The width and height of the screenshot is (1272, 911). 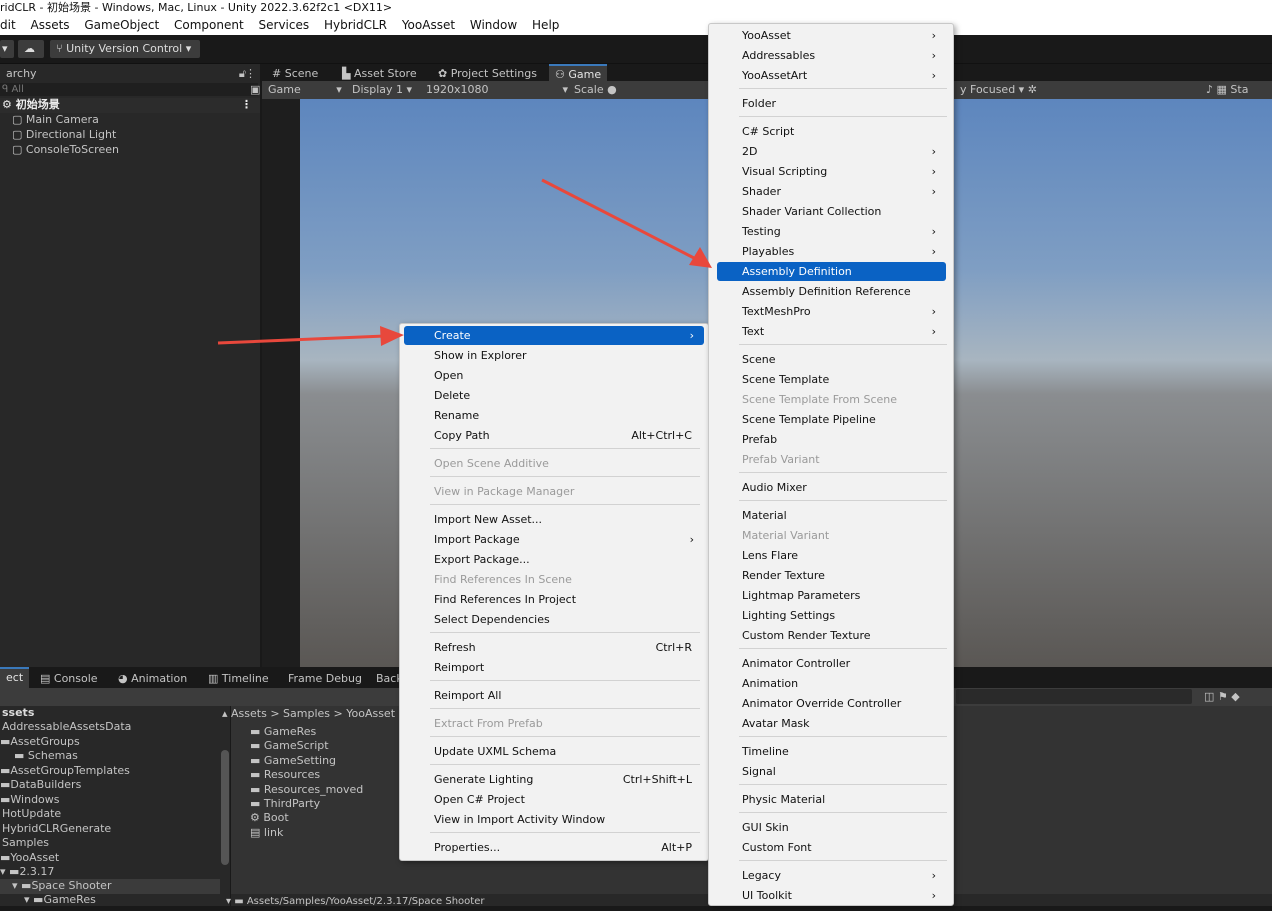 What do you see at coordinates (392, 336) in the screenshot?
I see `arrowhead-create` at bounding box center [392, 336].